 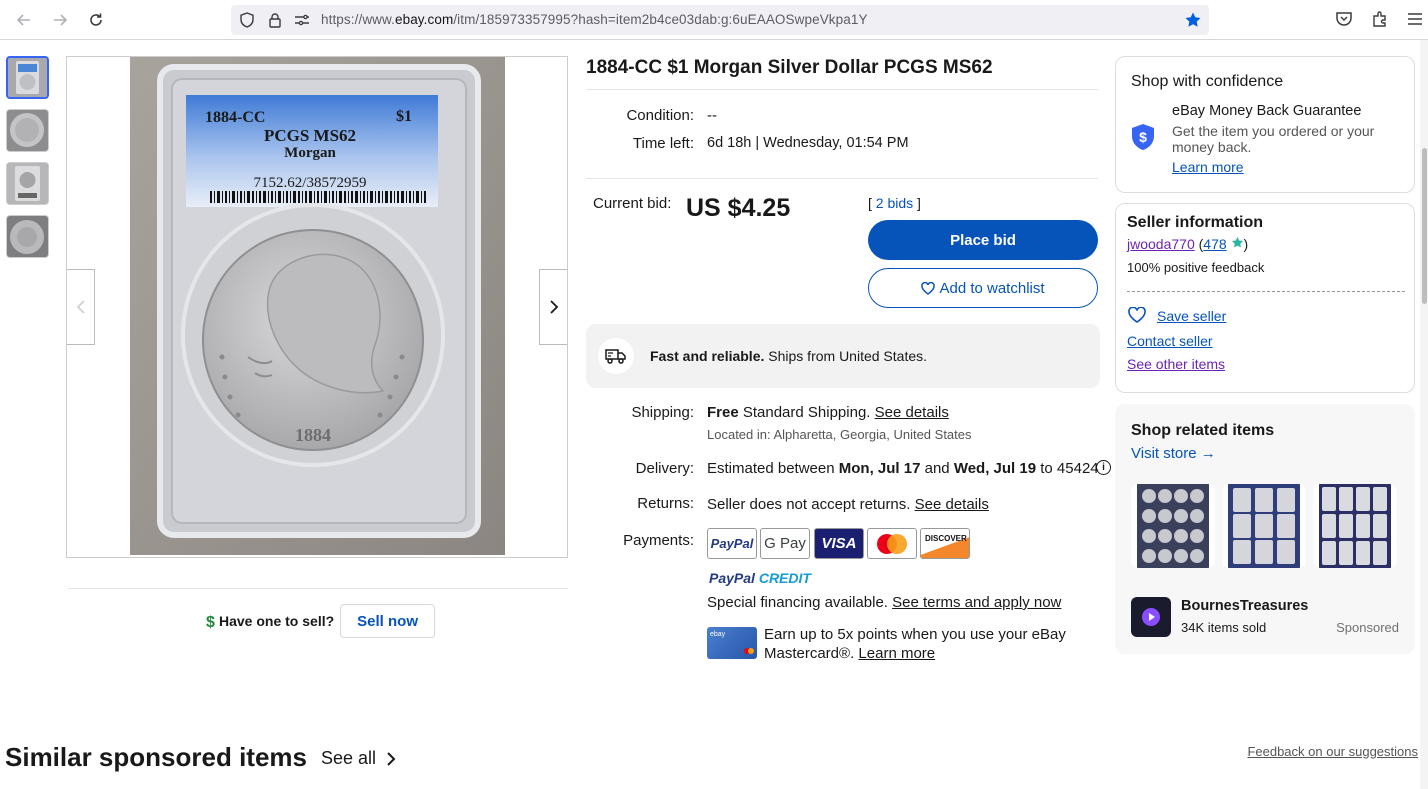 I want to click on feedback-suggestions-link: Feedback on our suggestions, so click(x=1332, y=751).